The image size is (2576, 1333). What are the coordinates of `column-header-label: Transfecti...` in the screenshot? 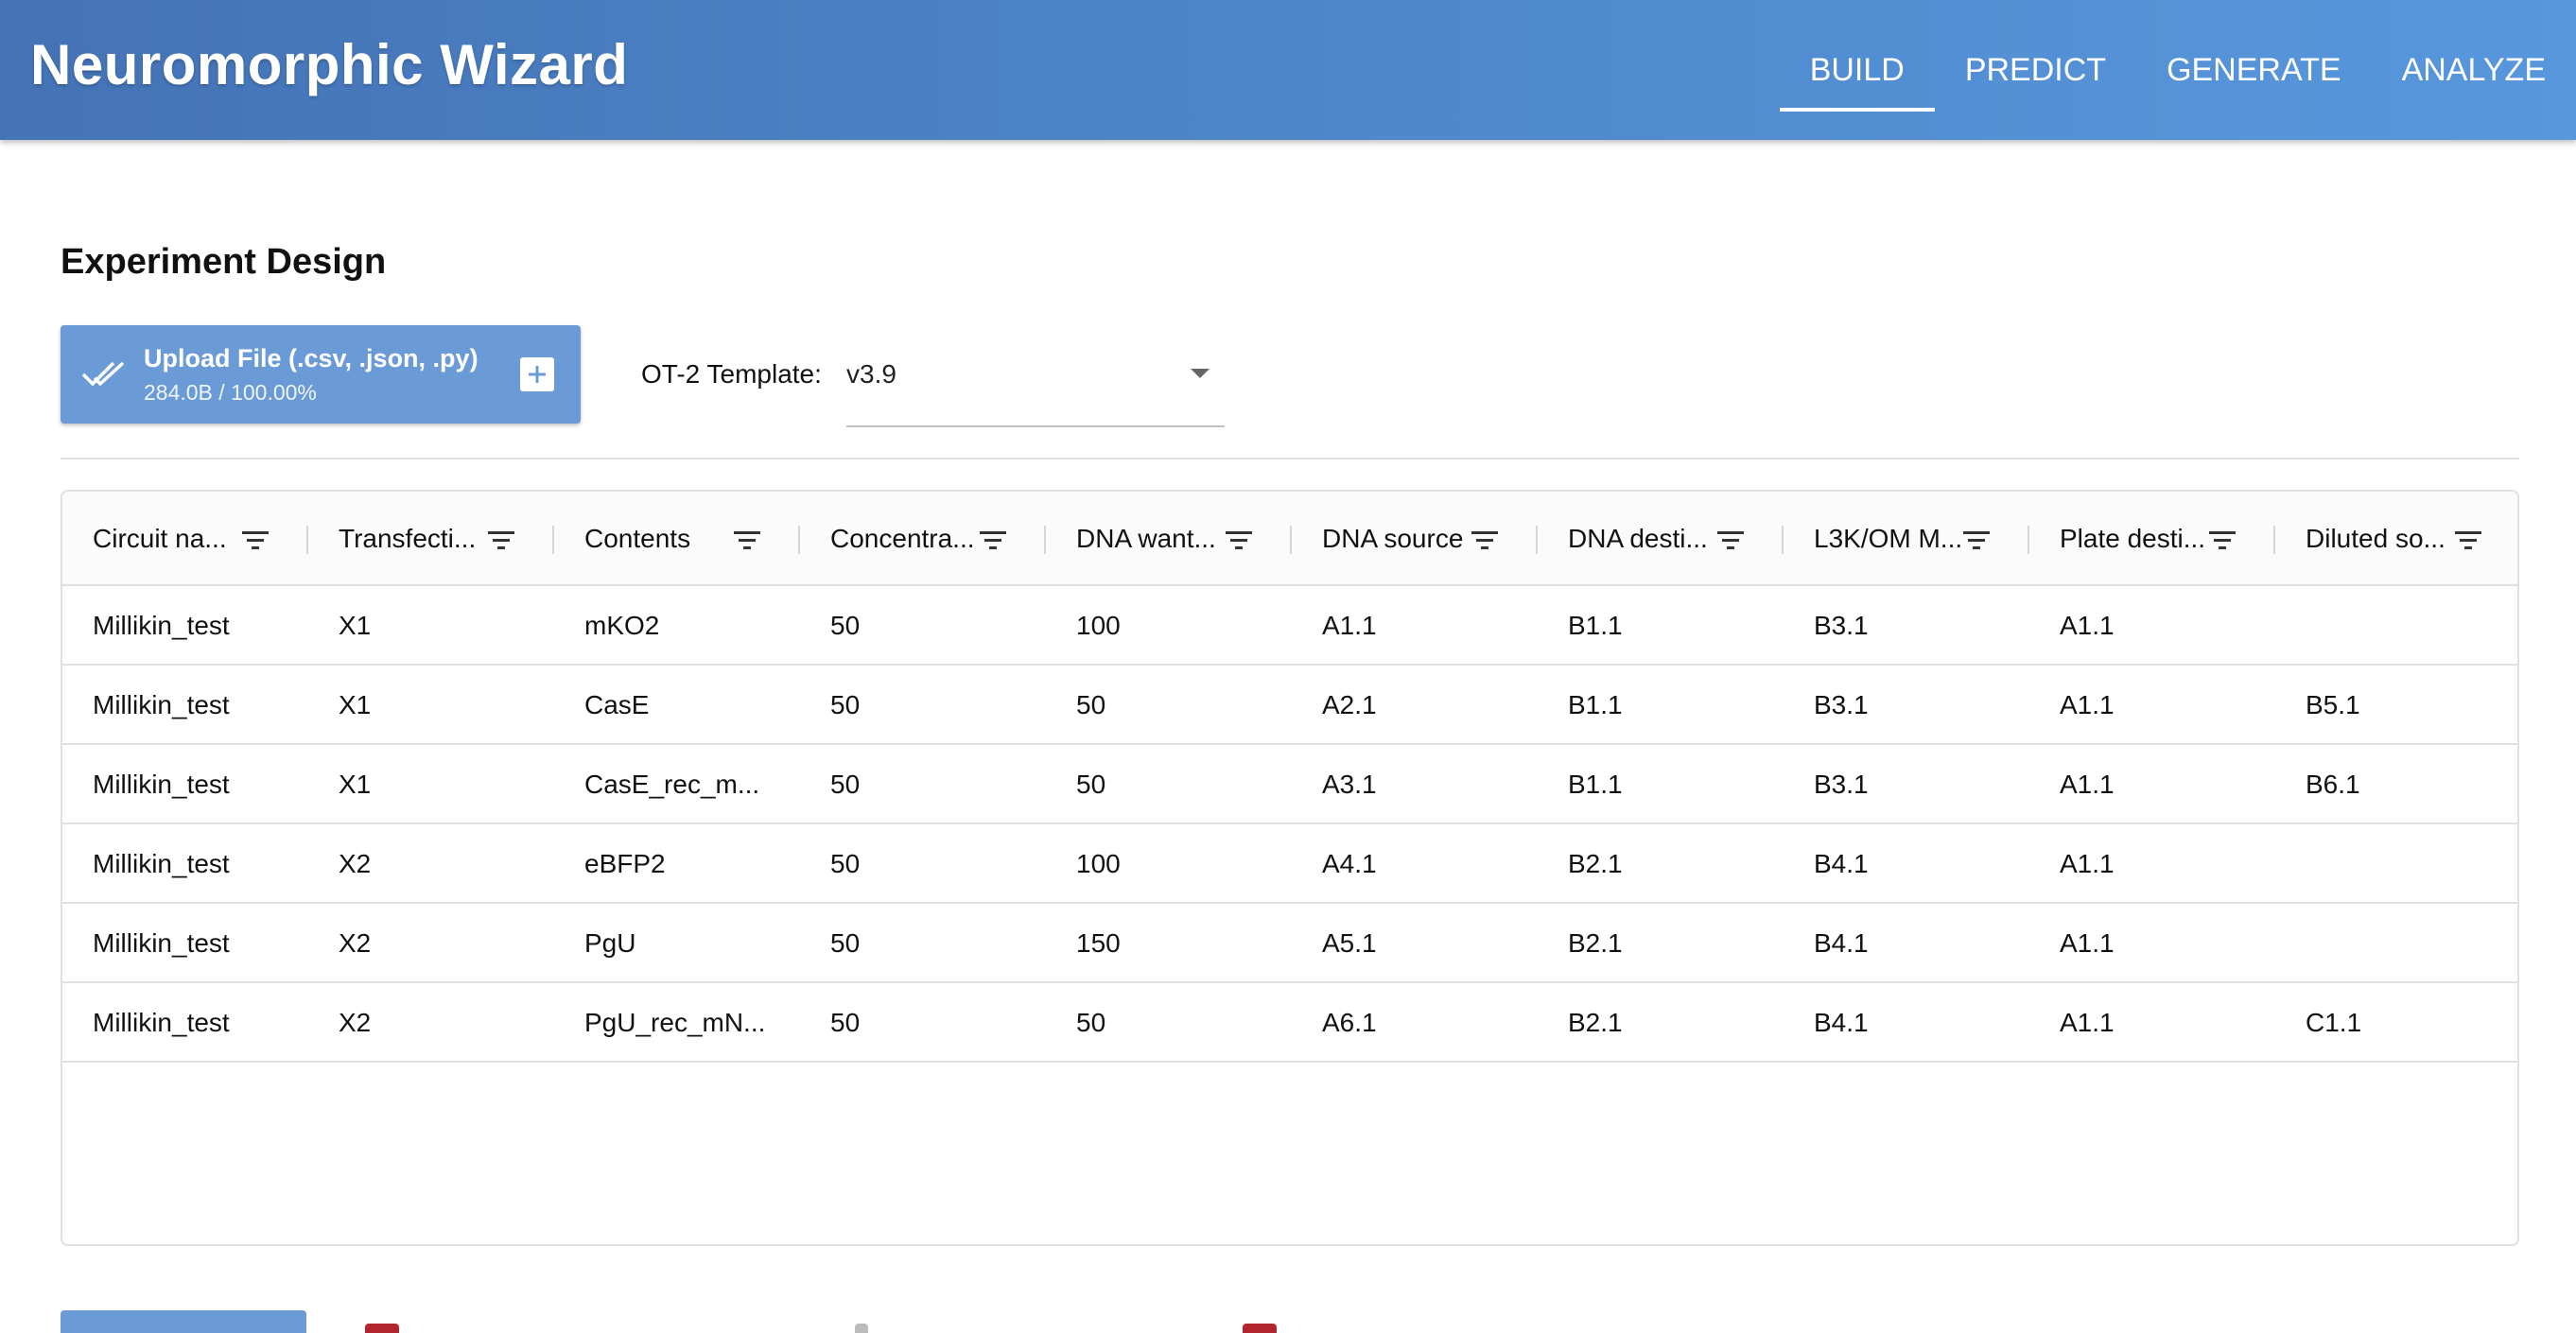 It's located at (408, 538).